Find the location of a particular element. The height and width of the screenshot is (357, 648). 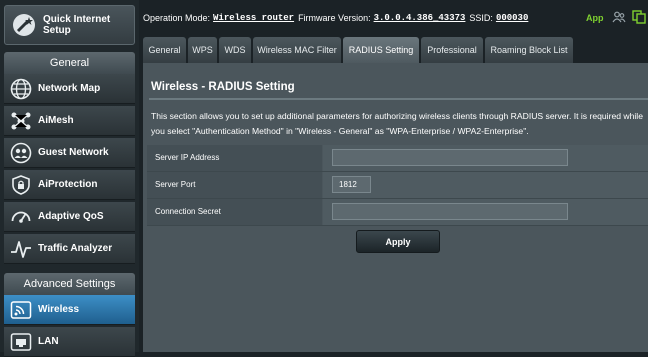

sidebar-item-label: AiMesh is located at coordinates (56, 120).